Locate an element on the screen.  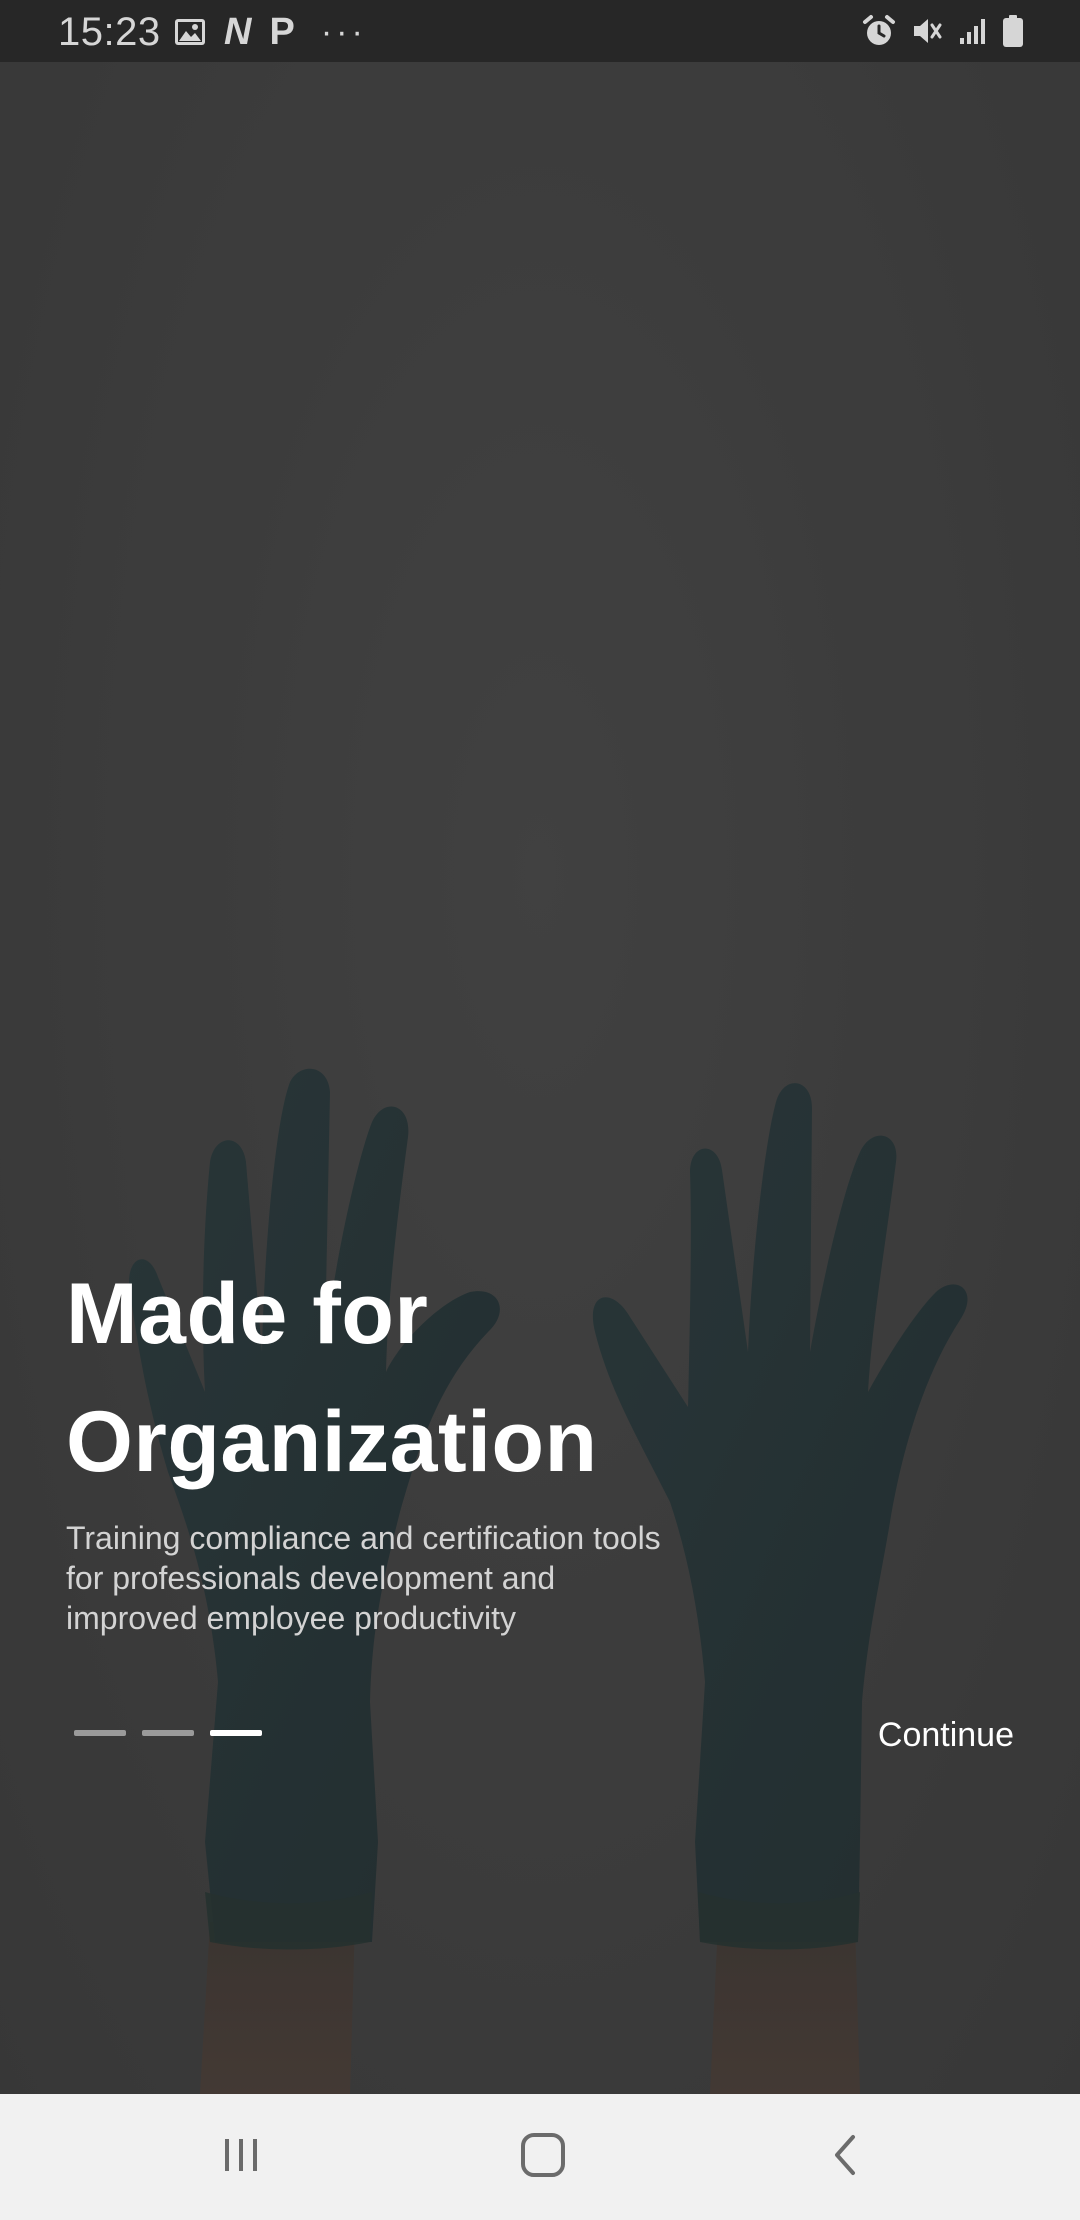
signal-icon is located at coordinates (973, 31).